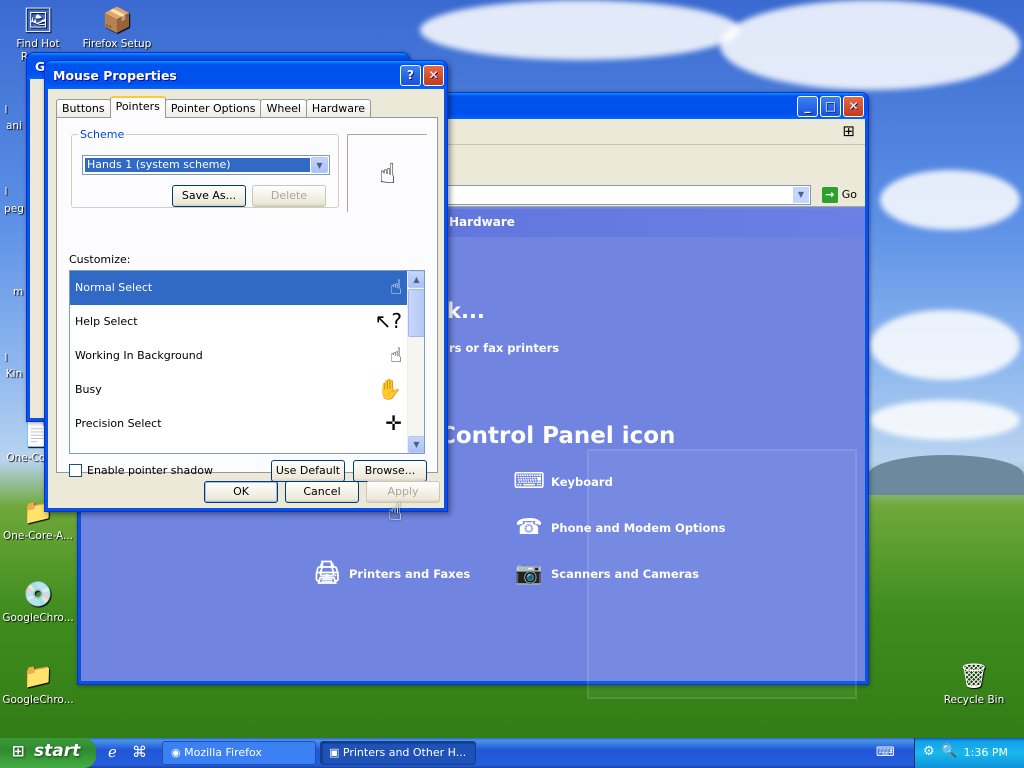  I want to click on list-item: Working In Background ☝, so click(247, 356).